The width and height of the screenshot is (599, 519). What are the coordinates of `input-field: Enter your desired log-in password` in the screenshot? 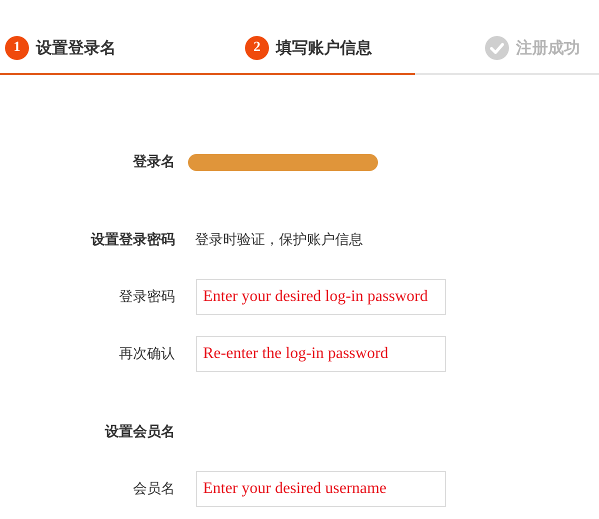 It's located at (321, 297).